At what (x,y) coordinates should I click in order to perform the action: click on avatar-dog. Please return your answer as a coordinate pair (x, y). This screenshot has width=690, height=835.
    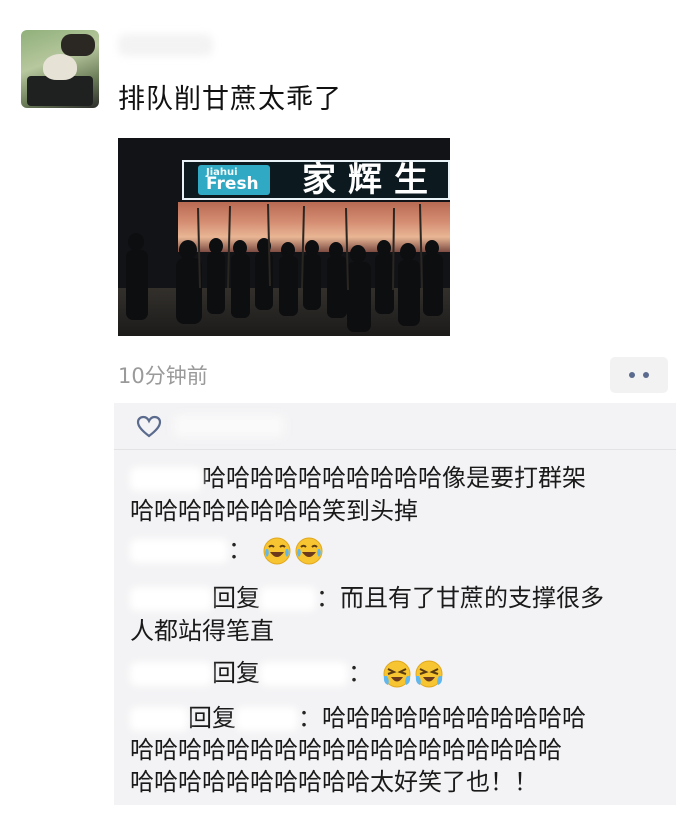
    Looking at the image, I should click on (60, 67).